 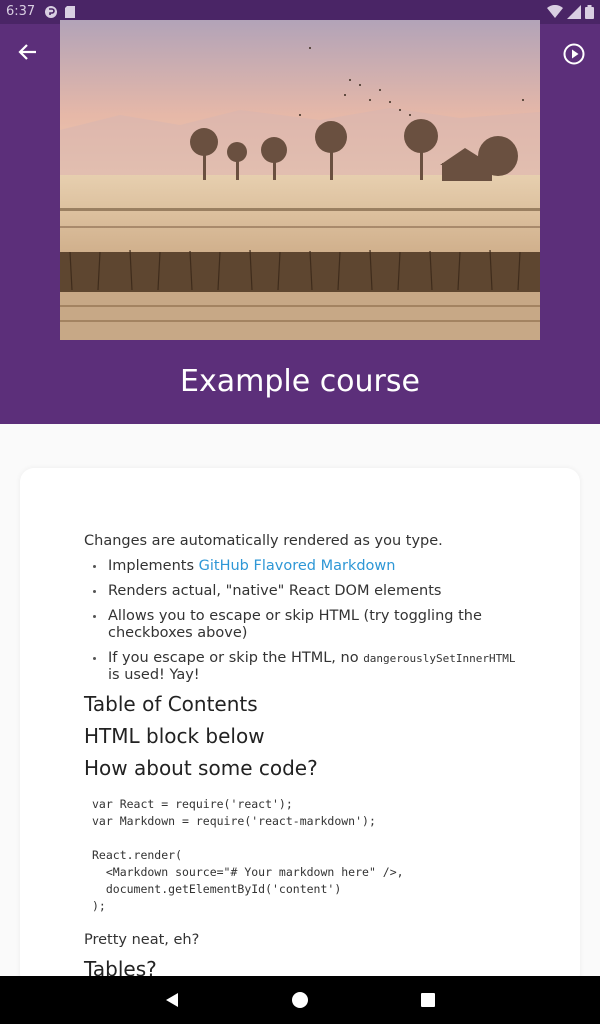 What do you see at coordinates (555, 11) in the screenshot?
I see `wifi-icon` at bounding box center [555, 11].